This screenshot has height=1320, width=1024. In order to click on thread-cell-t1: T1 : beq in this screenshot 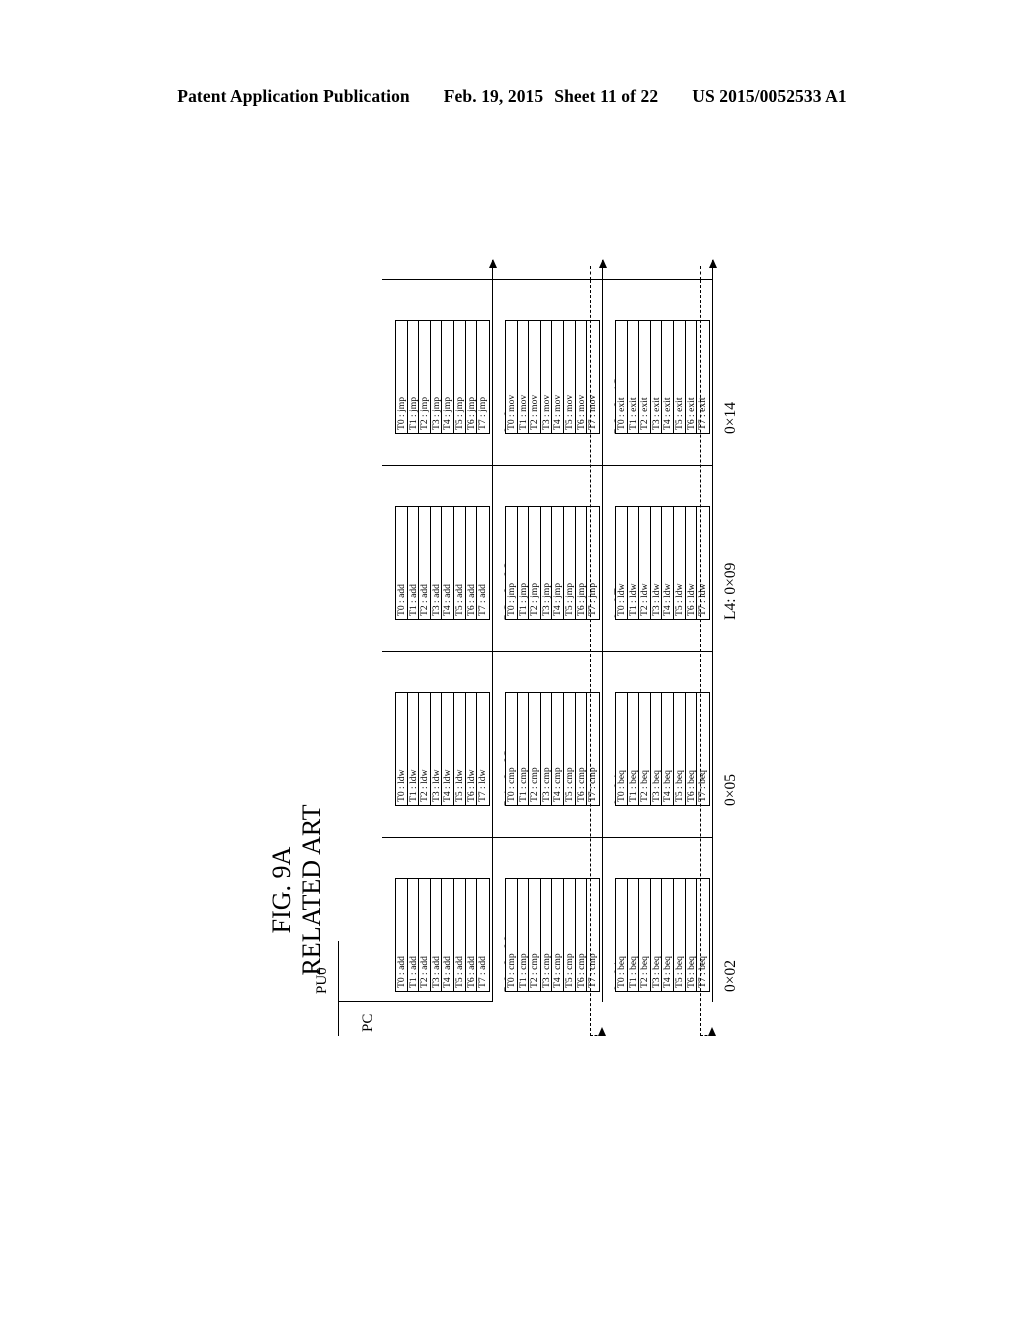, I will do `click(633, 935)`.